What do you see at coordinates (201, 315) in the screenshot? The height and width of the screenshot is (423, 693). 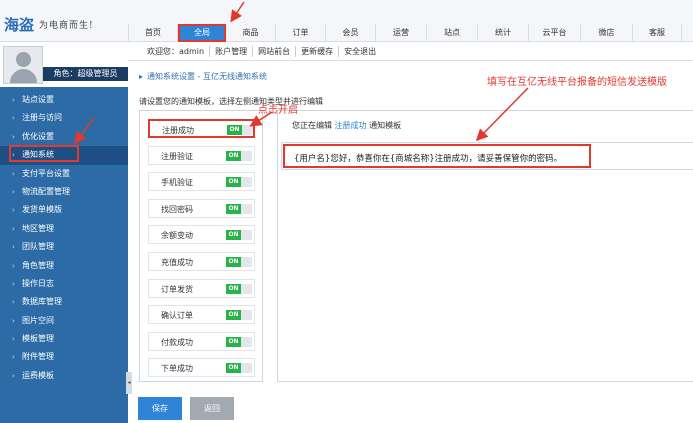 I see `template-item: 确认订单 ON` at bounding box center [201, 315].